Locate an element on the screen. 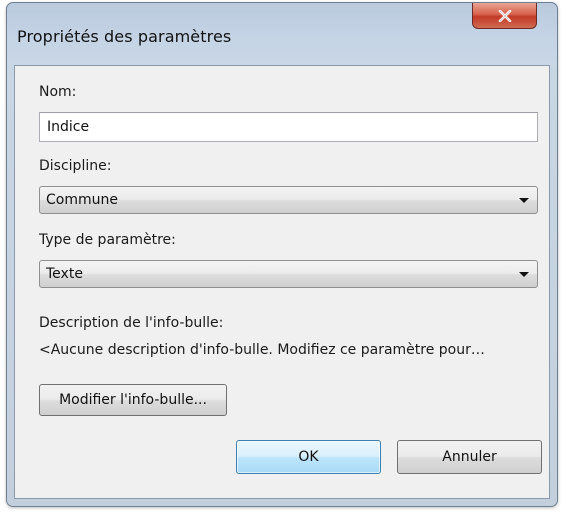 The height and width of the screenshot is (513, 566). close-icon is located at coordinates (505, 15).